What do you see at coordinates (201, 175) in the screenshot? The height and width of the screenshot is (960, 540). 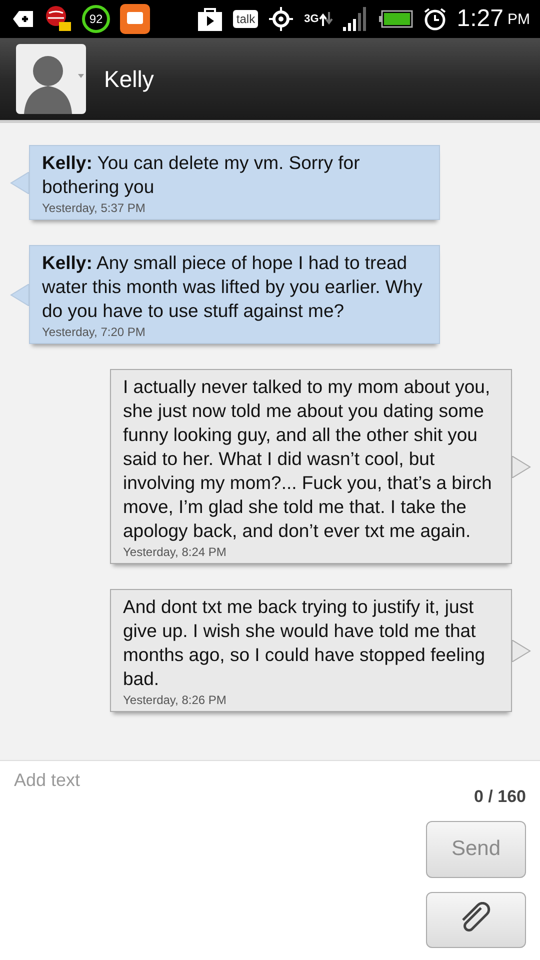 I see `message-text: Kelly: You can delete my vm. Sorry for bothering you` at bounding box center [201, 175].